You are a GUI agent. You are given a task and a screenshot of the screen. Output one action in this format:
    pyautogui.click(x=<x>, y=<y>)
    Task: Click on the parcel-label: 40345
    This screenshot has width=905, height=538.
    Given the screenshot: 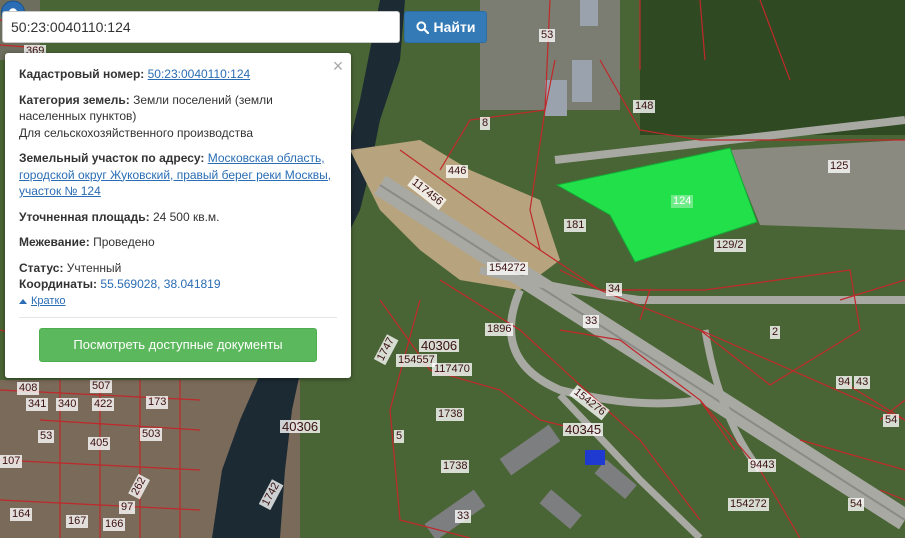 What is the action you would take?
    pyautogui.click(x=583, y=429)
    